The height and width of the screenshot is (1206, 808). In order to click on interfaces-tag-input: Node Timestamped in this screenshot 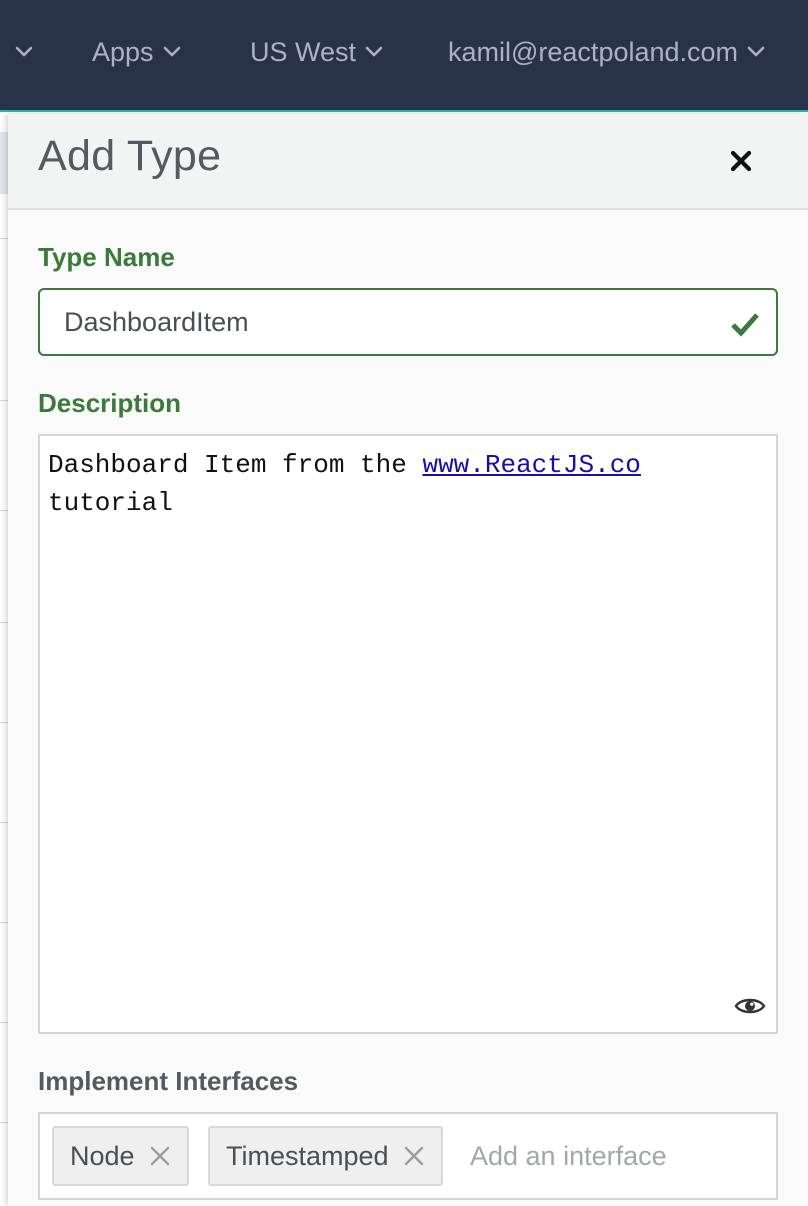, I will do `click(408, 1156)`.